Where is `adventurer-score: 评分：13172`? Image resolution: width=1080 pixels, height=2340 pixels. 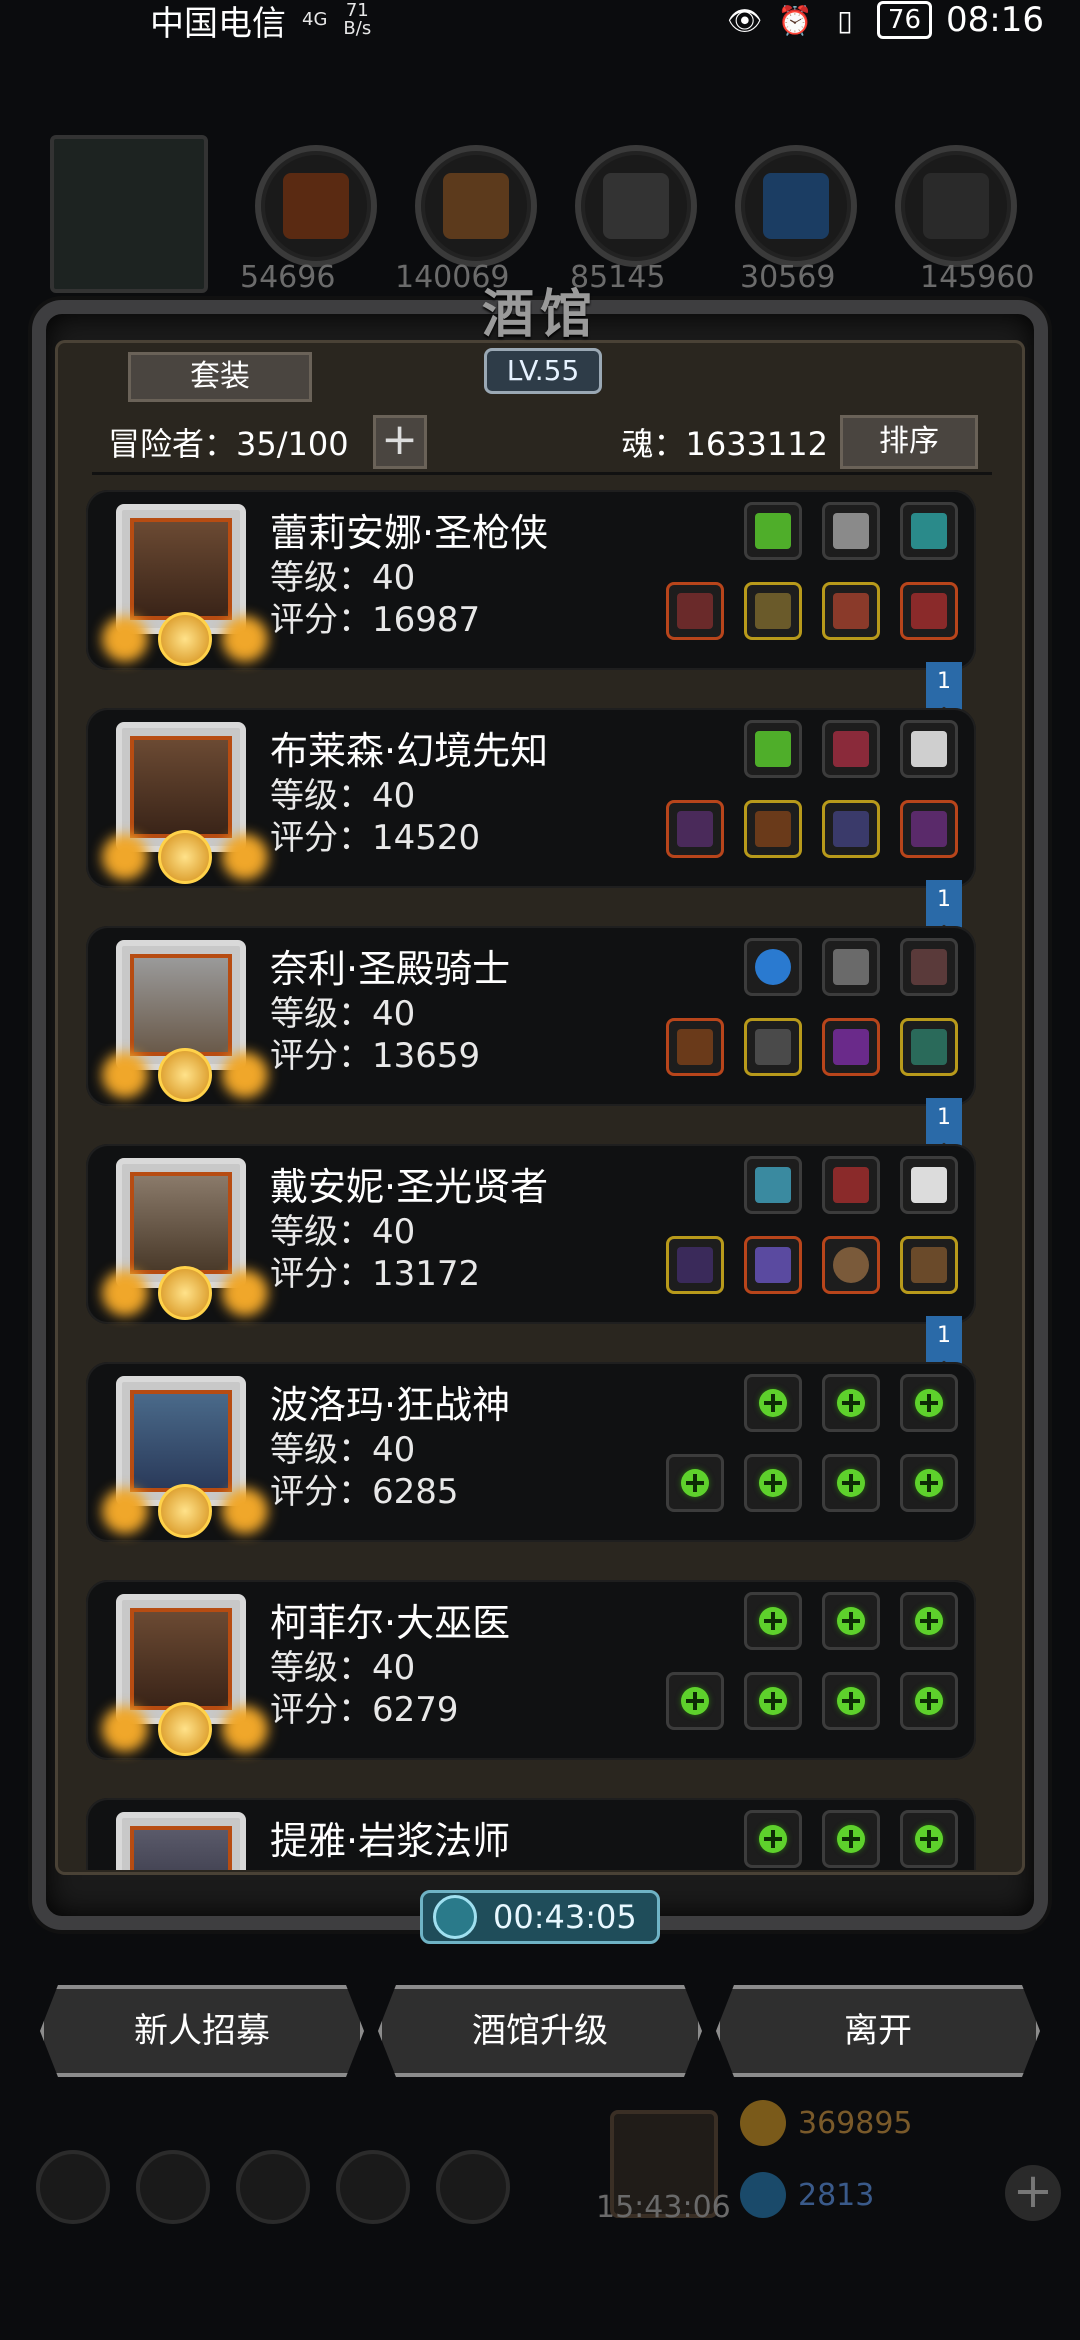
adventurer-score: 评分：13172 is located at coordinates (375, 1274).